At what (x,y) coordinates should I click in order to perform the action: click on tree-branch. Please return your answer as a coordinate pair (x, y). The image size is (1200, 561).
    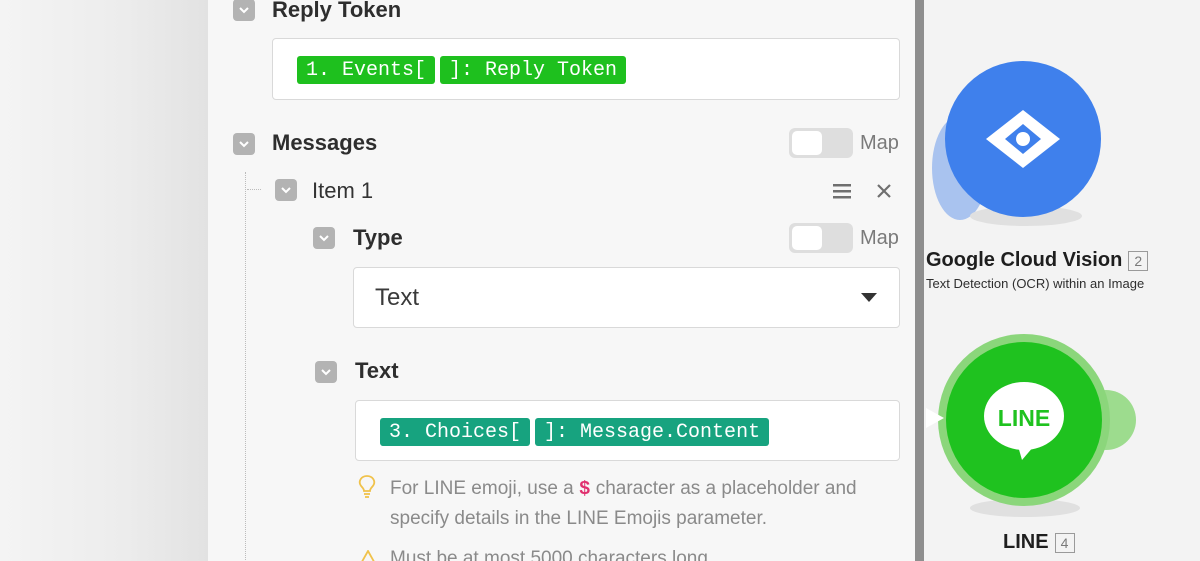
    Looking at the image, I should click on (254, 189).